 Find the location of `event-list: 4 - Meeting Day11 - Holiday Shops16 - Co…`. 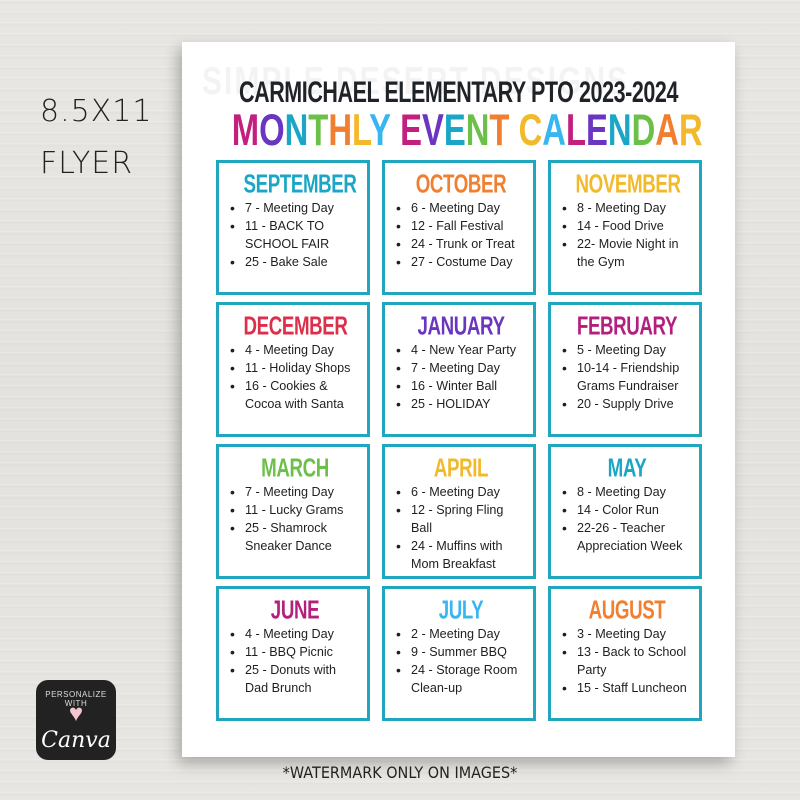

event-list: 4 - Meeting Day11 - Holiday Shops16 - Co… is located at coordinates (295, 377).